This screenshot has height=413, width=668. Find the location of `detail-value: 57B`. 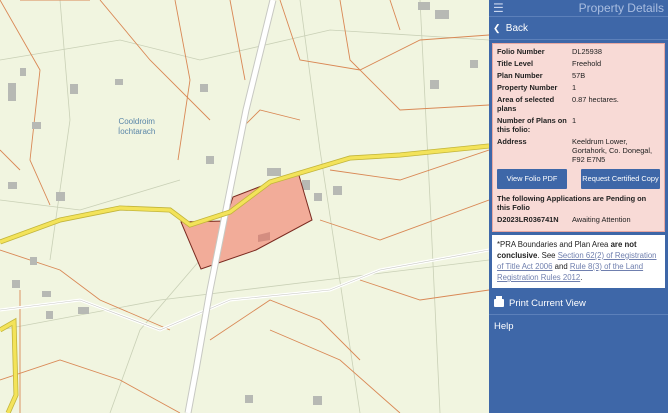

detail-value: 57B is located at coordinates (579, 75).